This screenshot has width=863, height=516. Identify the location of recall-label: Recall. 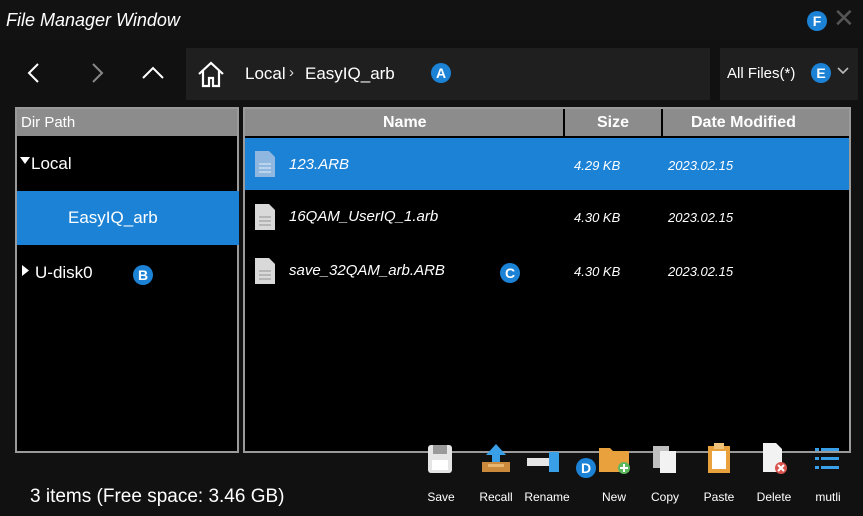
(496, 497).